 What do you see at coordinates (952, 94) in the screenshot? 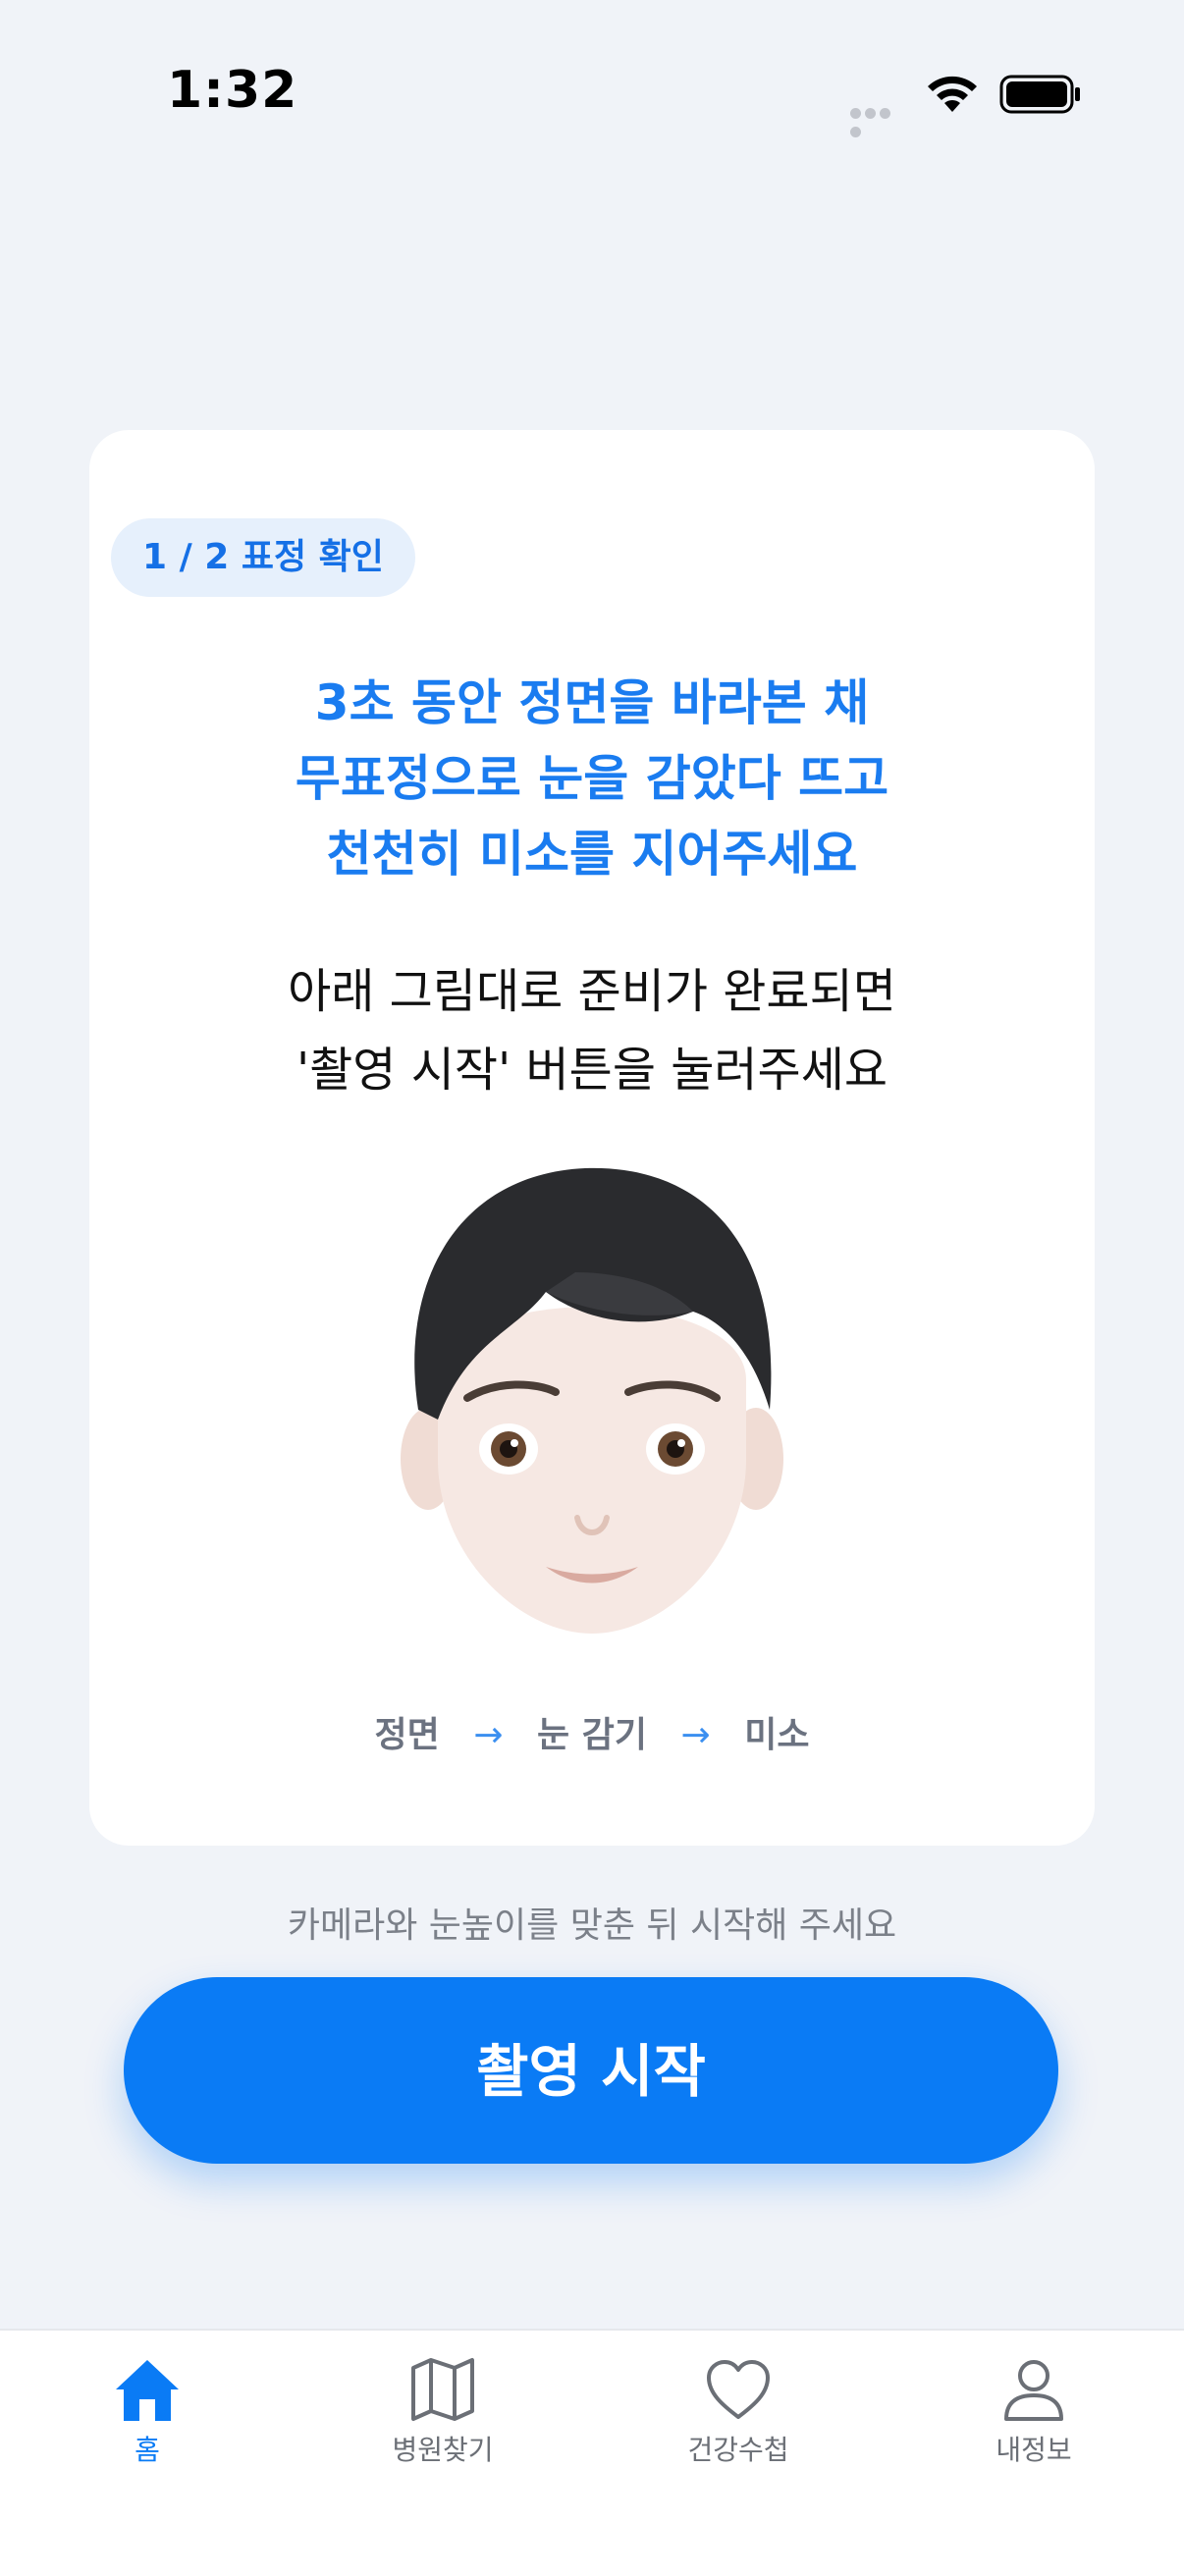
I see `wifi-icon` at bounding box center [952, 94].